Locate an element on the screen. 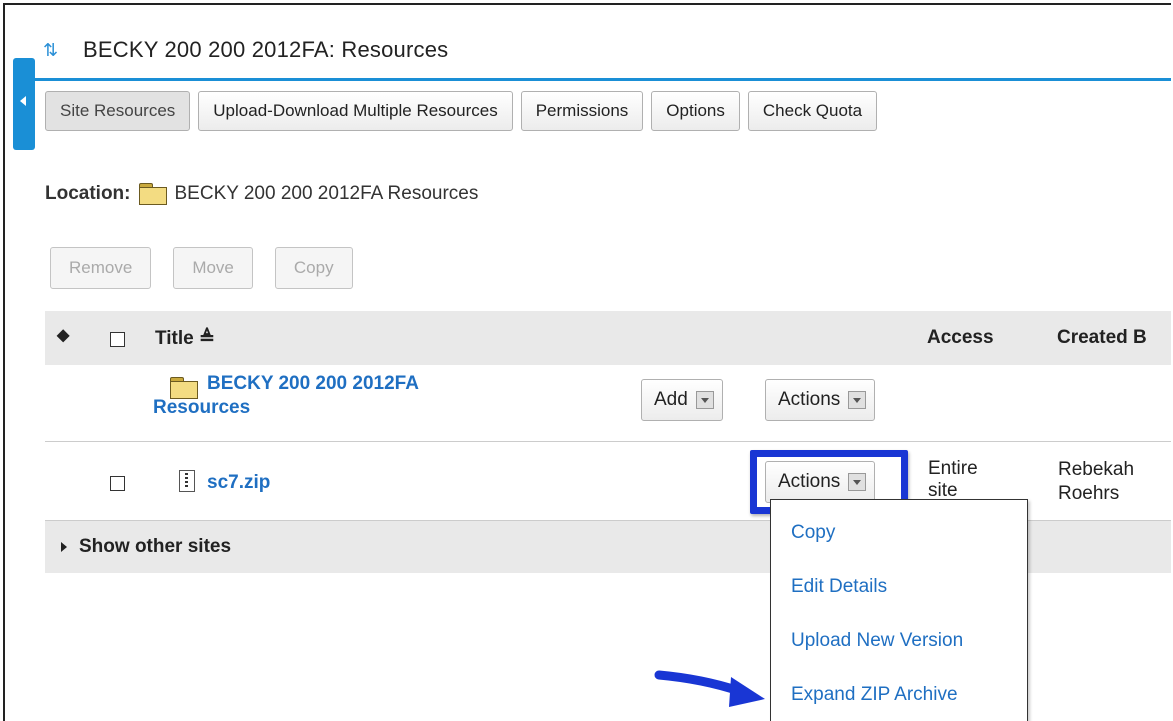 The image size is (1173, 721). add-label: Add is located at coordinates (671, 399).